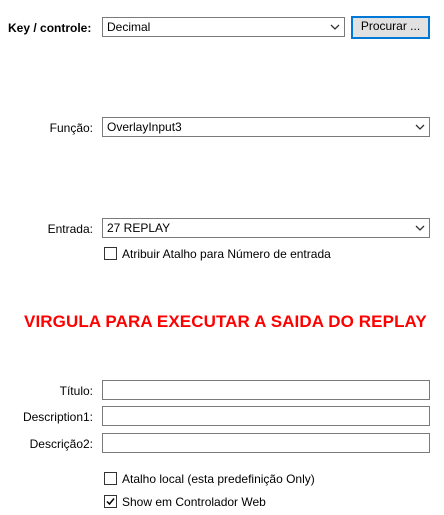 This screenshot has height=515, width=444. What do you see at coordinates (266, 416) in the screenshot?
I see `description1-input` at bounding box center [266, 416].